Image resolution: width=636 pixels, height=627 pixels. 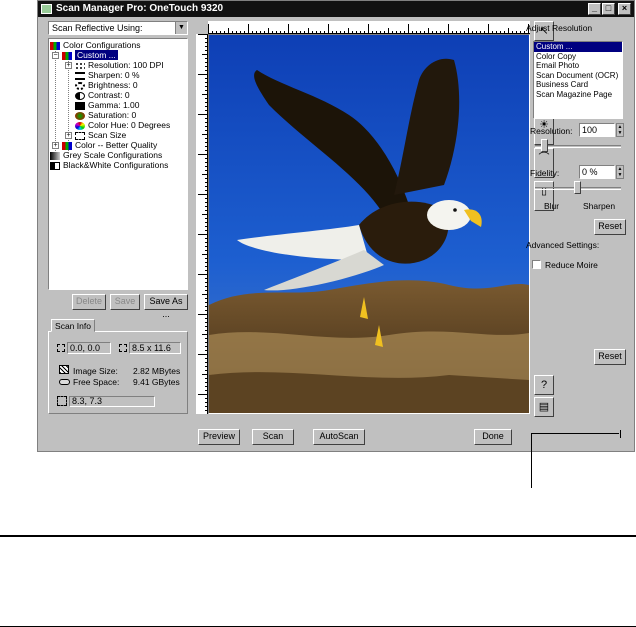 I want to click on tree-item: + Color -- Better Quality, so click(x=104, y=145).